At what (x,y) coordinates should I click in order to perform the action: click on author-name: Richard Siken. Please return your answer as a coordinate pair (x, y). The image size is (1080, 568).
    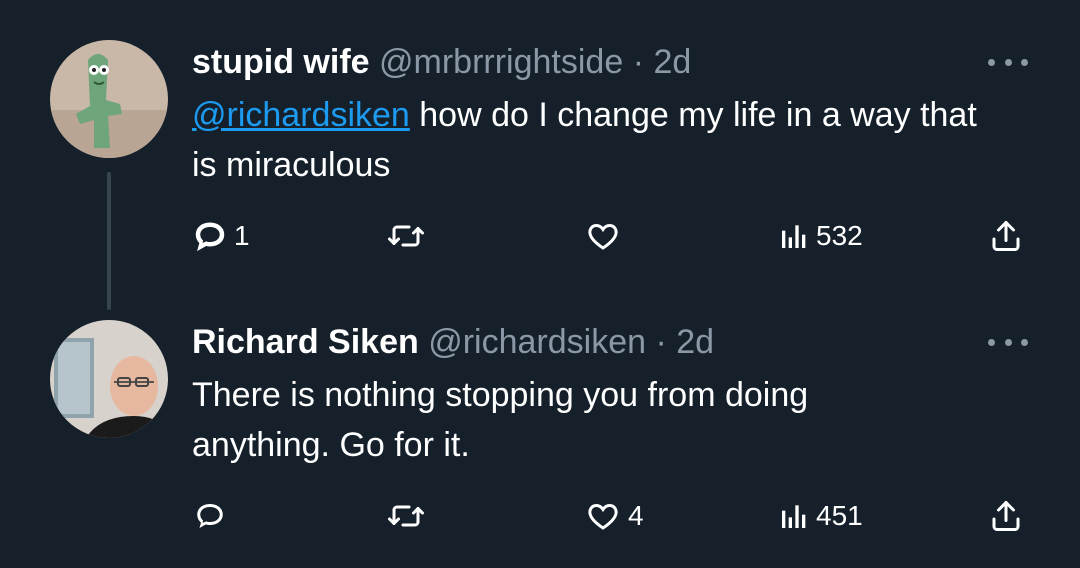
    Looking at the image, I should click on (305, 342).